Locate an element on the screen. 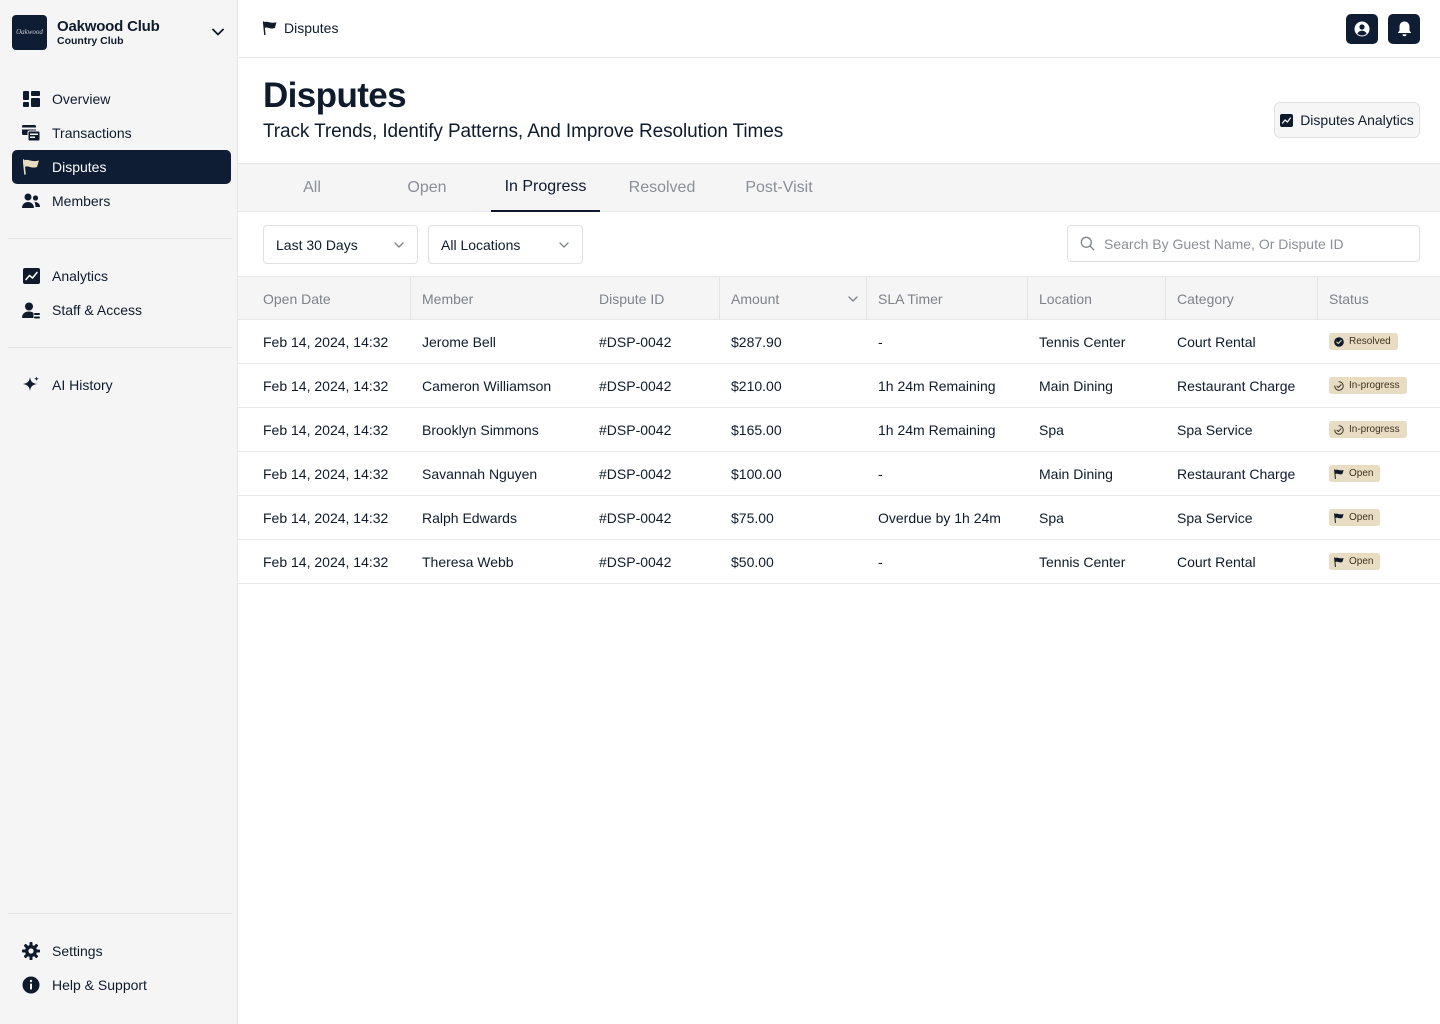  amount-cell: $165.00 is located at coordinates (756, 429).